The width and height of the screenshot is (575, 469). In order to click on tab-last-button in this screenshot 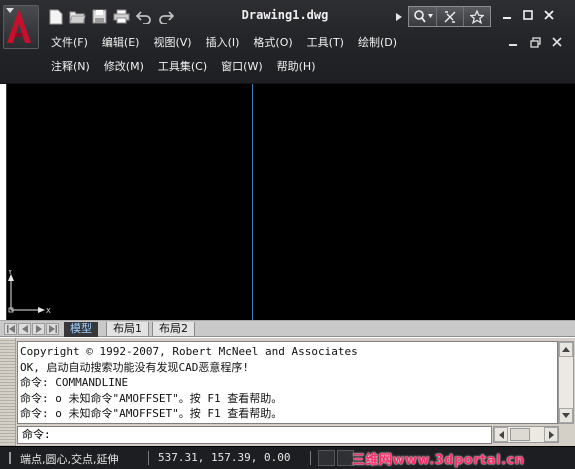, I will do `click(52, 329)`.